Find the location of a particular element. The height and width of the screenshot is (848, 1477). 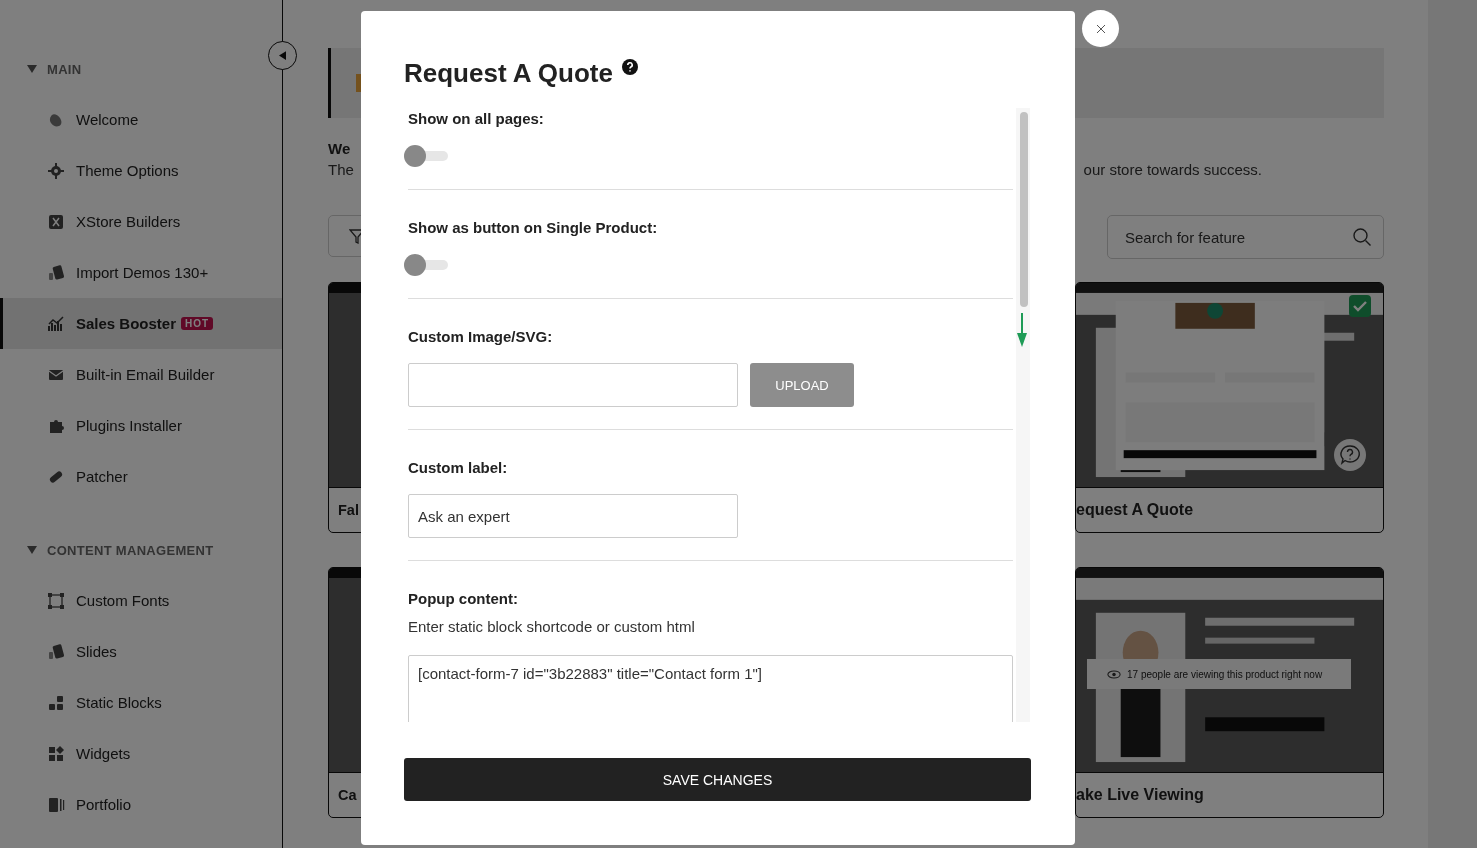

field-label: Show on all pages: is located at coordinates (476, 119).